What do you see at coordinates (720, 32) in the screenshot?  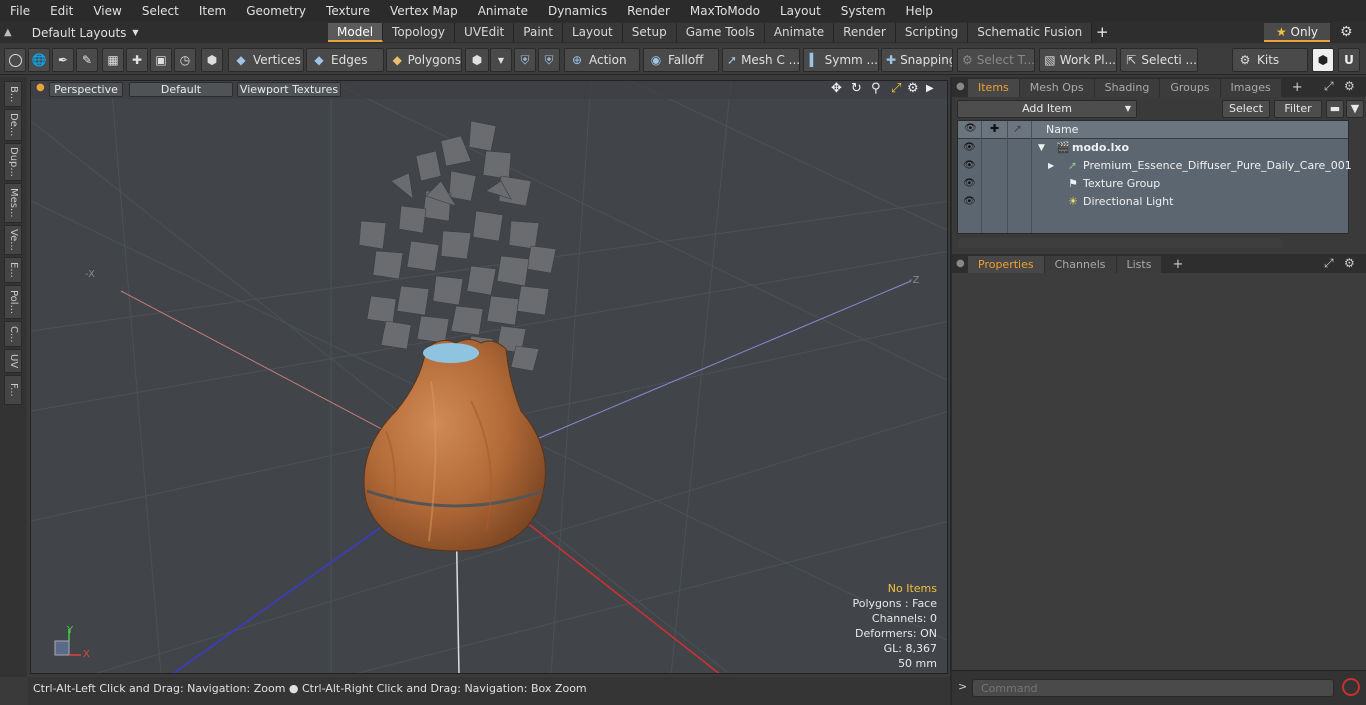 I see `tab-game-tools: Game Tools` at bounding box center [720, 32].